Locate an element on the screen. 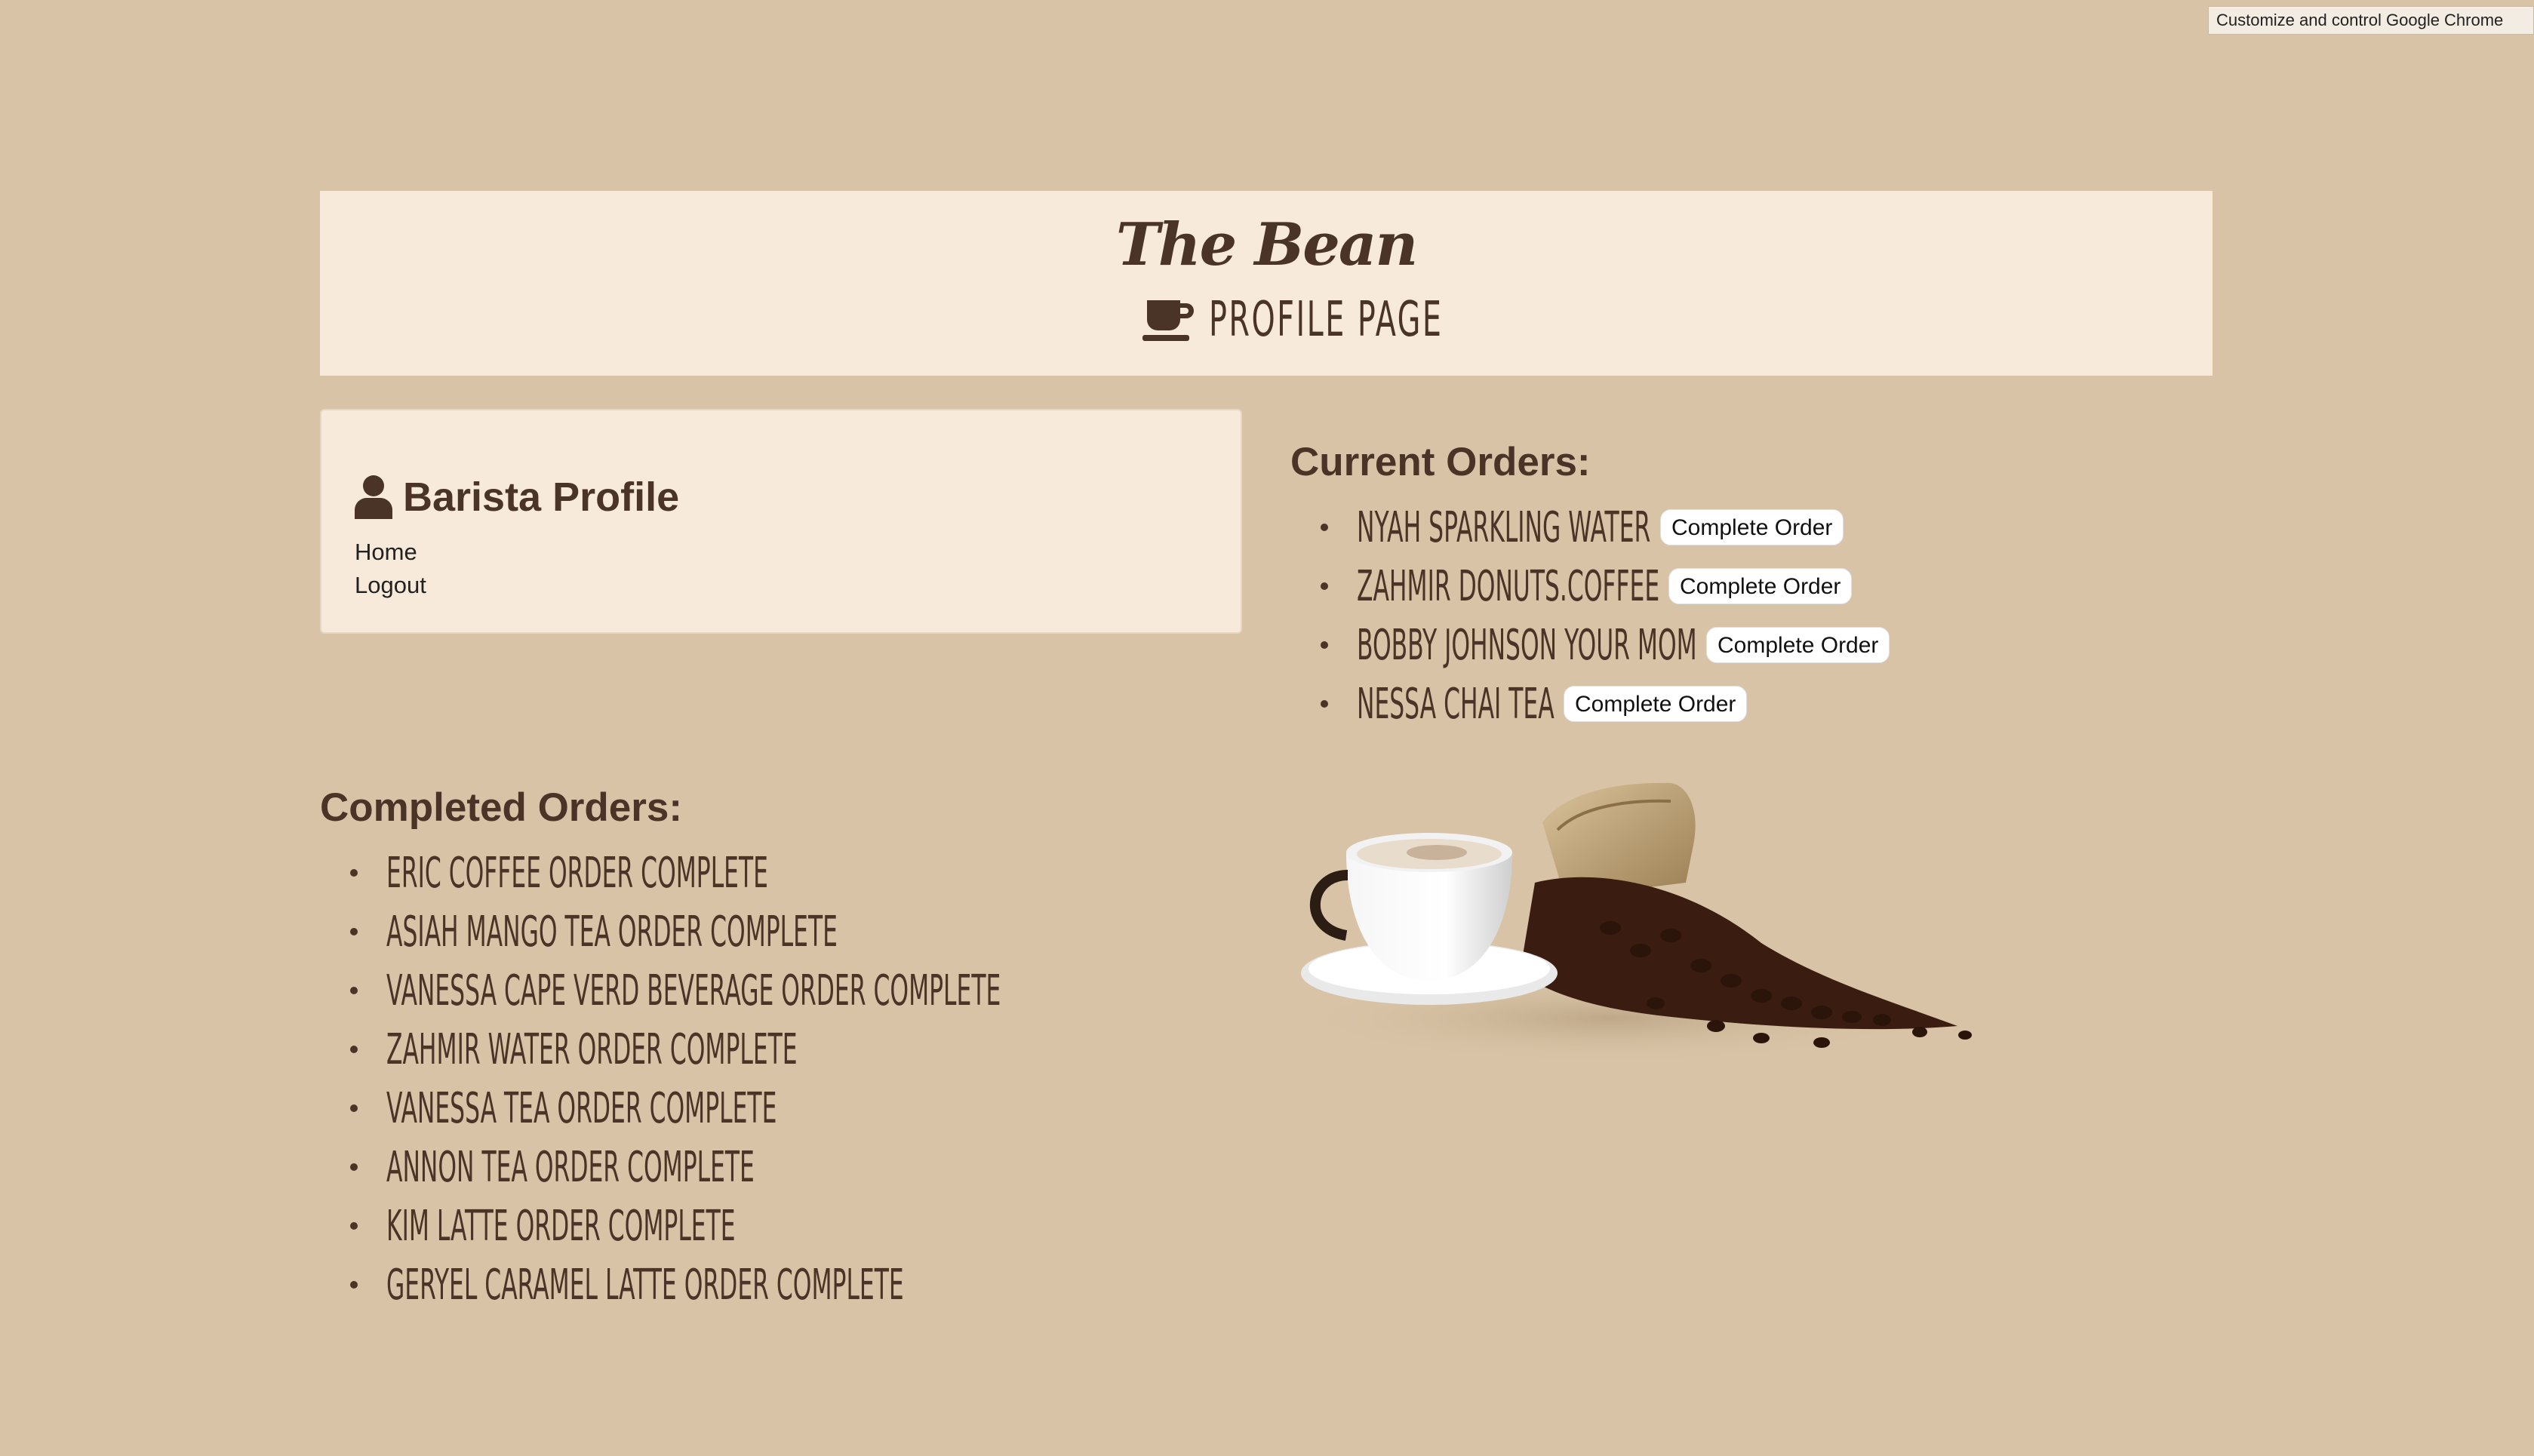 The height and width of the screenshot is (1456, 2534). list-item: BOBBY JOHNSON YOUR MOM Complete Order is located at coordinates (1590, 645).